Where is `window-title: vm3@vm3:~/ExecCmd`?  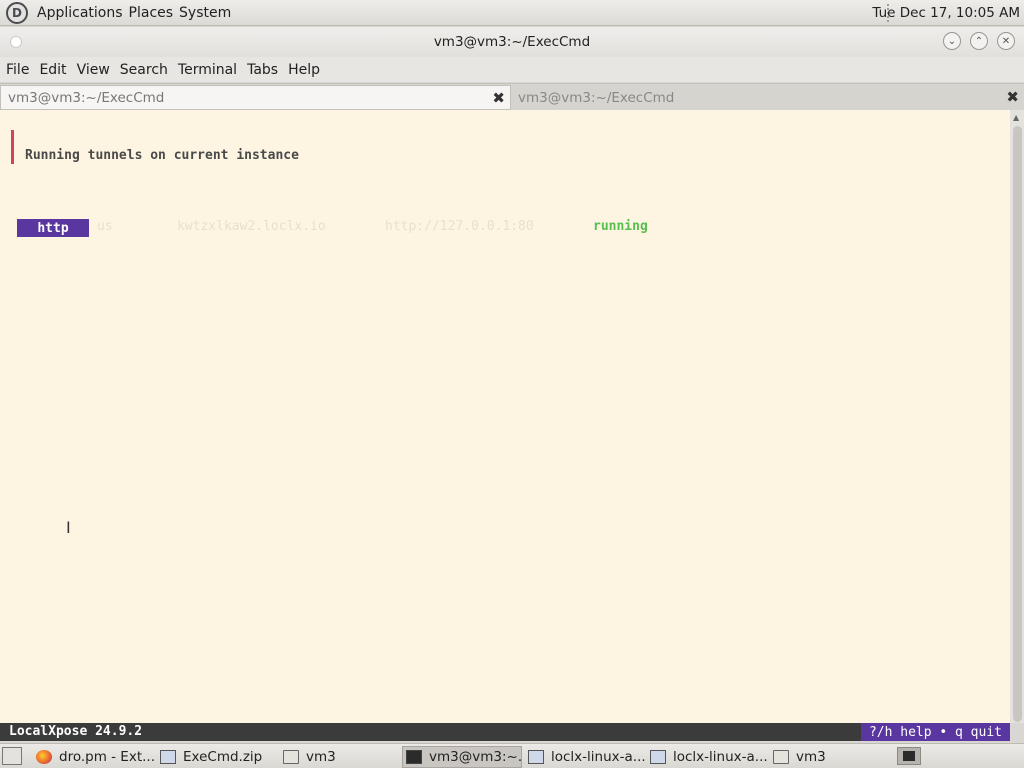
window-title: vm3@vm3:~/ExecCmd is located at coordinates (512, 42).